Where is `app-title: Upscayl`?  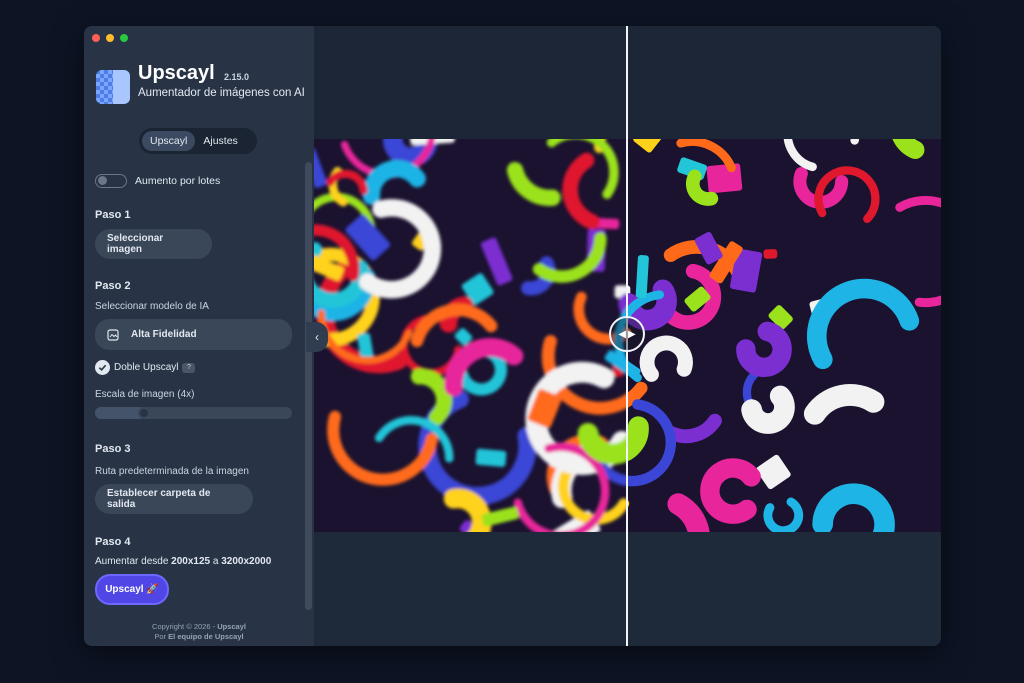
app-title: Upscayl is located at coordinates (176, 73).